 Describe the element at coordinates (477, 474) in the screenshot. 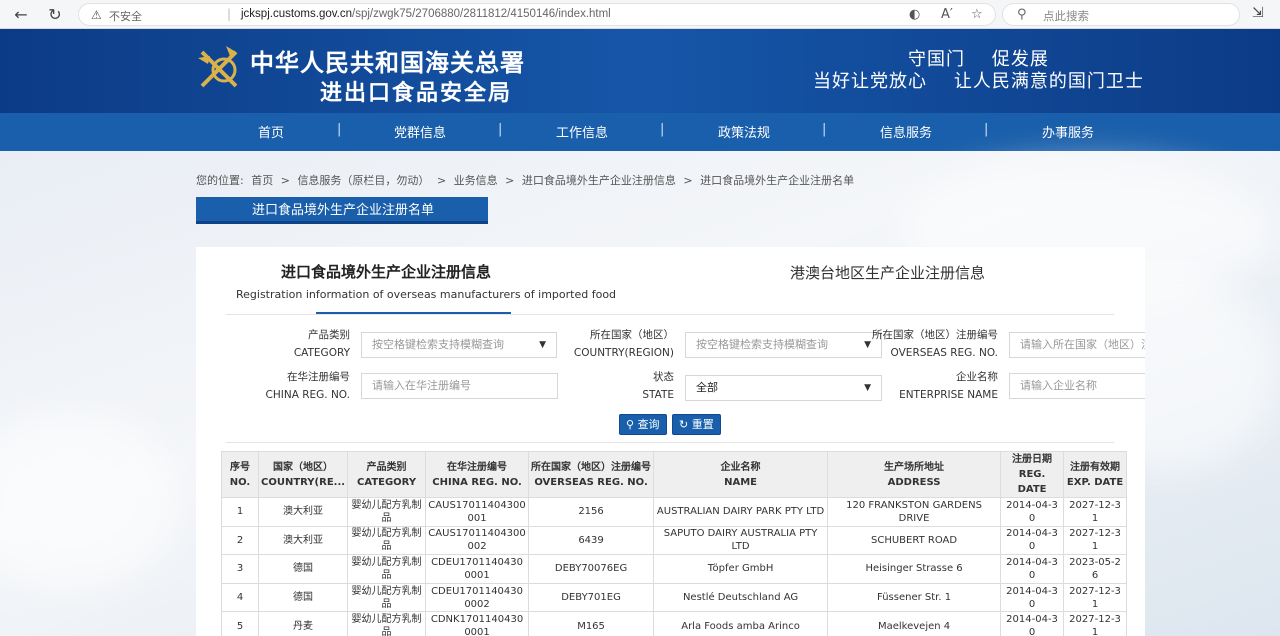

I see `header-china-reg: 在华注册编号 CHINA REG. NO.` at that location.